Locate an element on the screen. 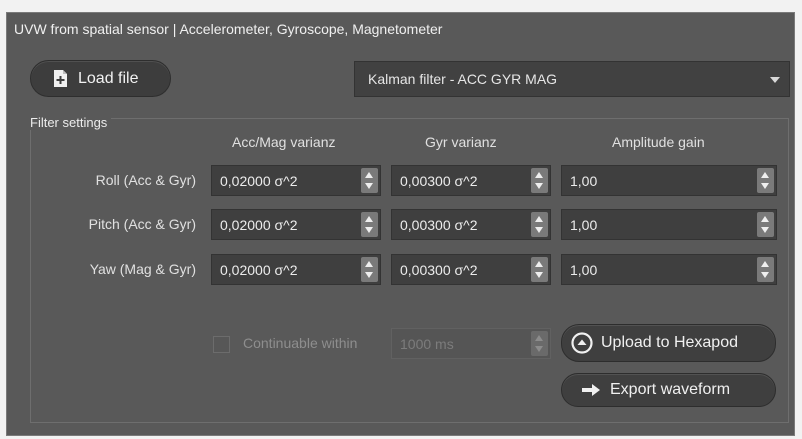 The height and width of the screenshot is (439, 802). roll-gyr-varianz-input: 0,00300 σ^2 is located at coordinates (471, 180).